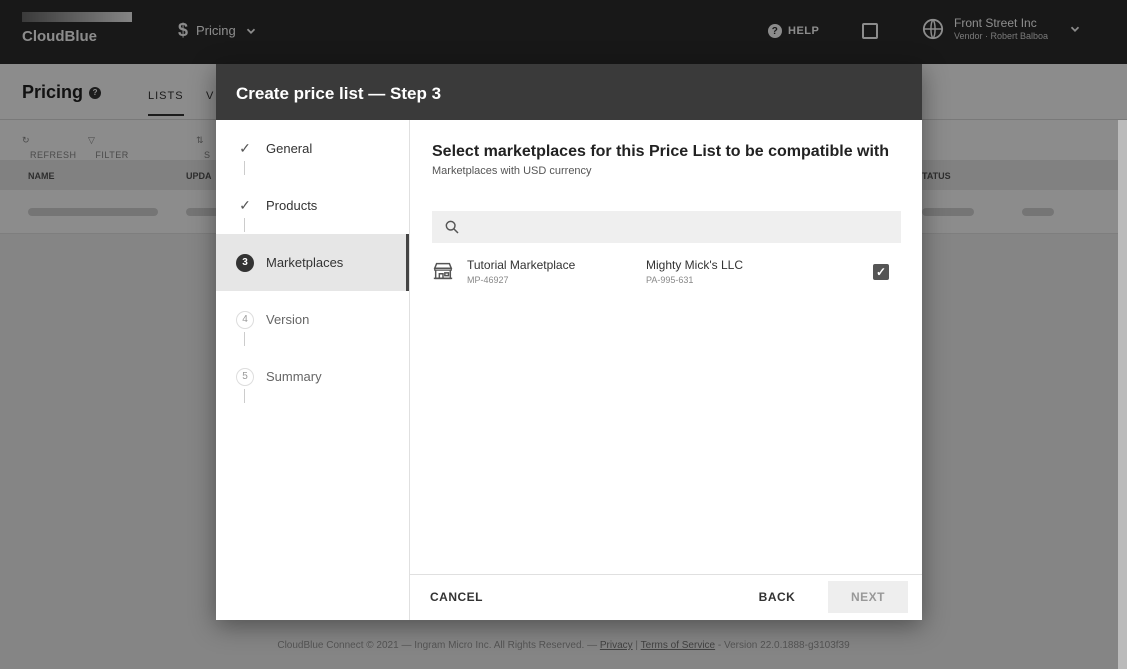  What do you see at coordinates (694, 265) in the screenshot?
I see `marketplace-owner: Mighty Mick's LLC` at bounding box center [694, 265].